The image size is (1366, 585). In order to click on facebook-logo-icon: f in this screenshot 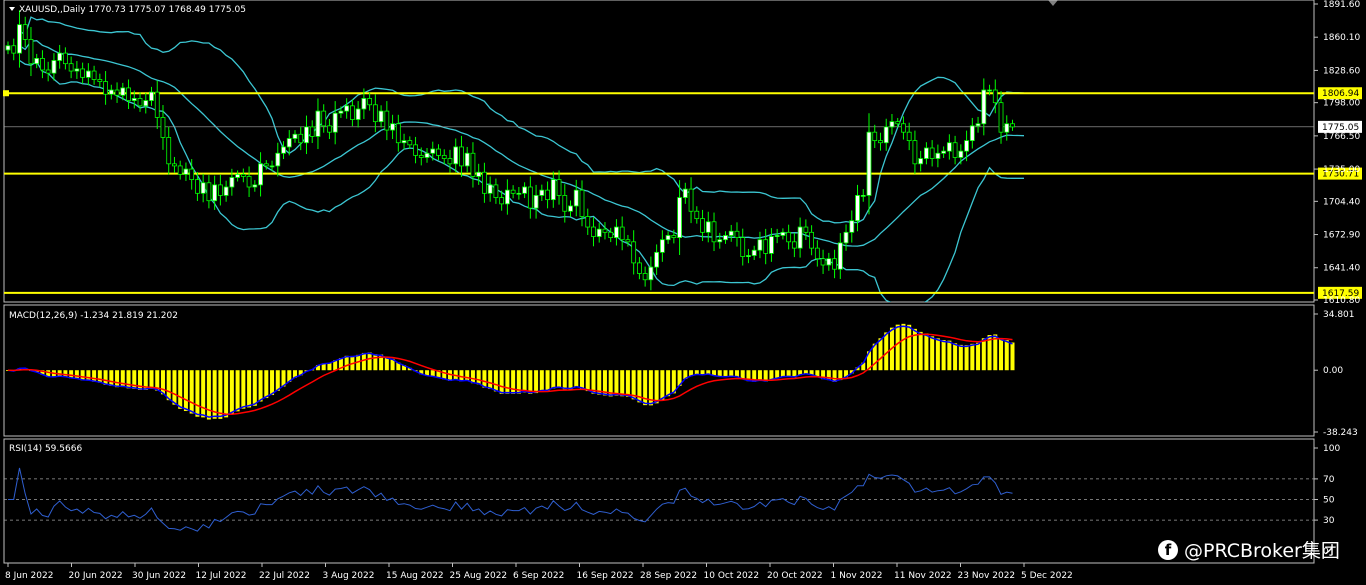, I will do `click(1168, 549)`.